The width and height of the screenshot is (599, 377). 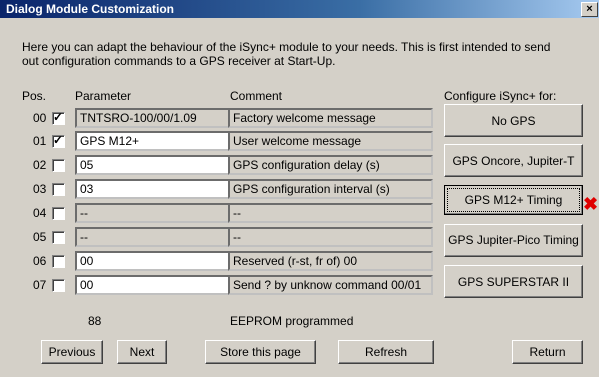 I want to click on parameter-field: 05, so click(x=156, y=165).